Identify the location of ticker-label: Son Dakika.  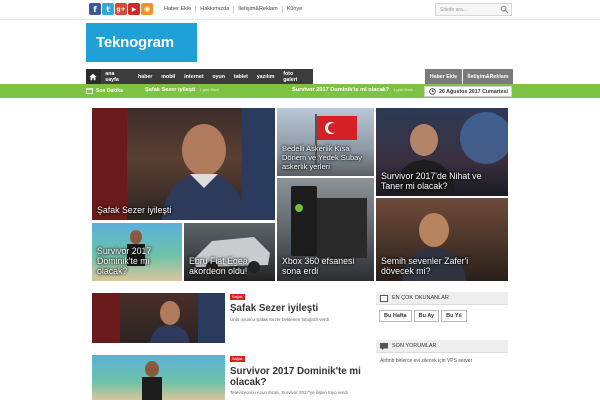
(109, 91).